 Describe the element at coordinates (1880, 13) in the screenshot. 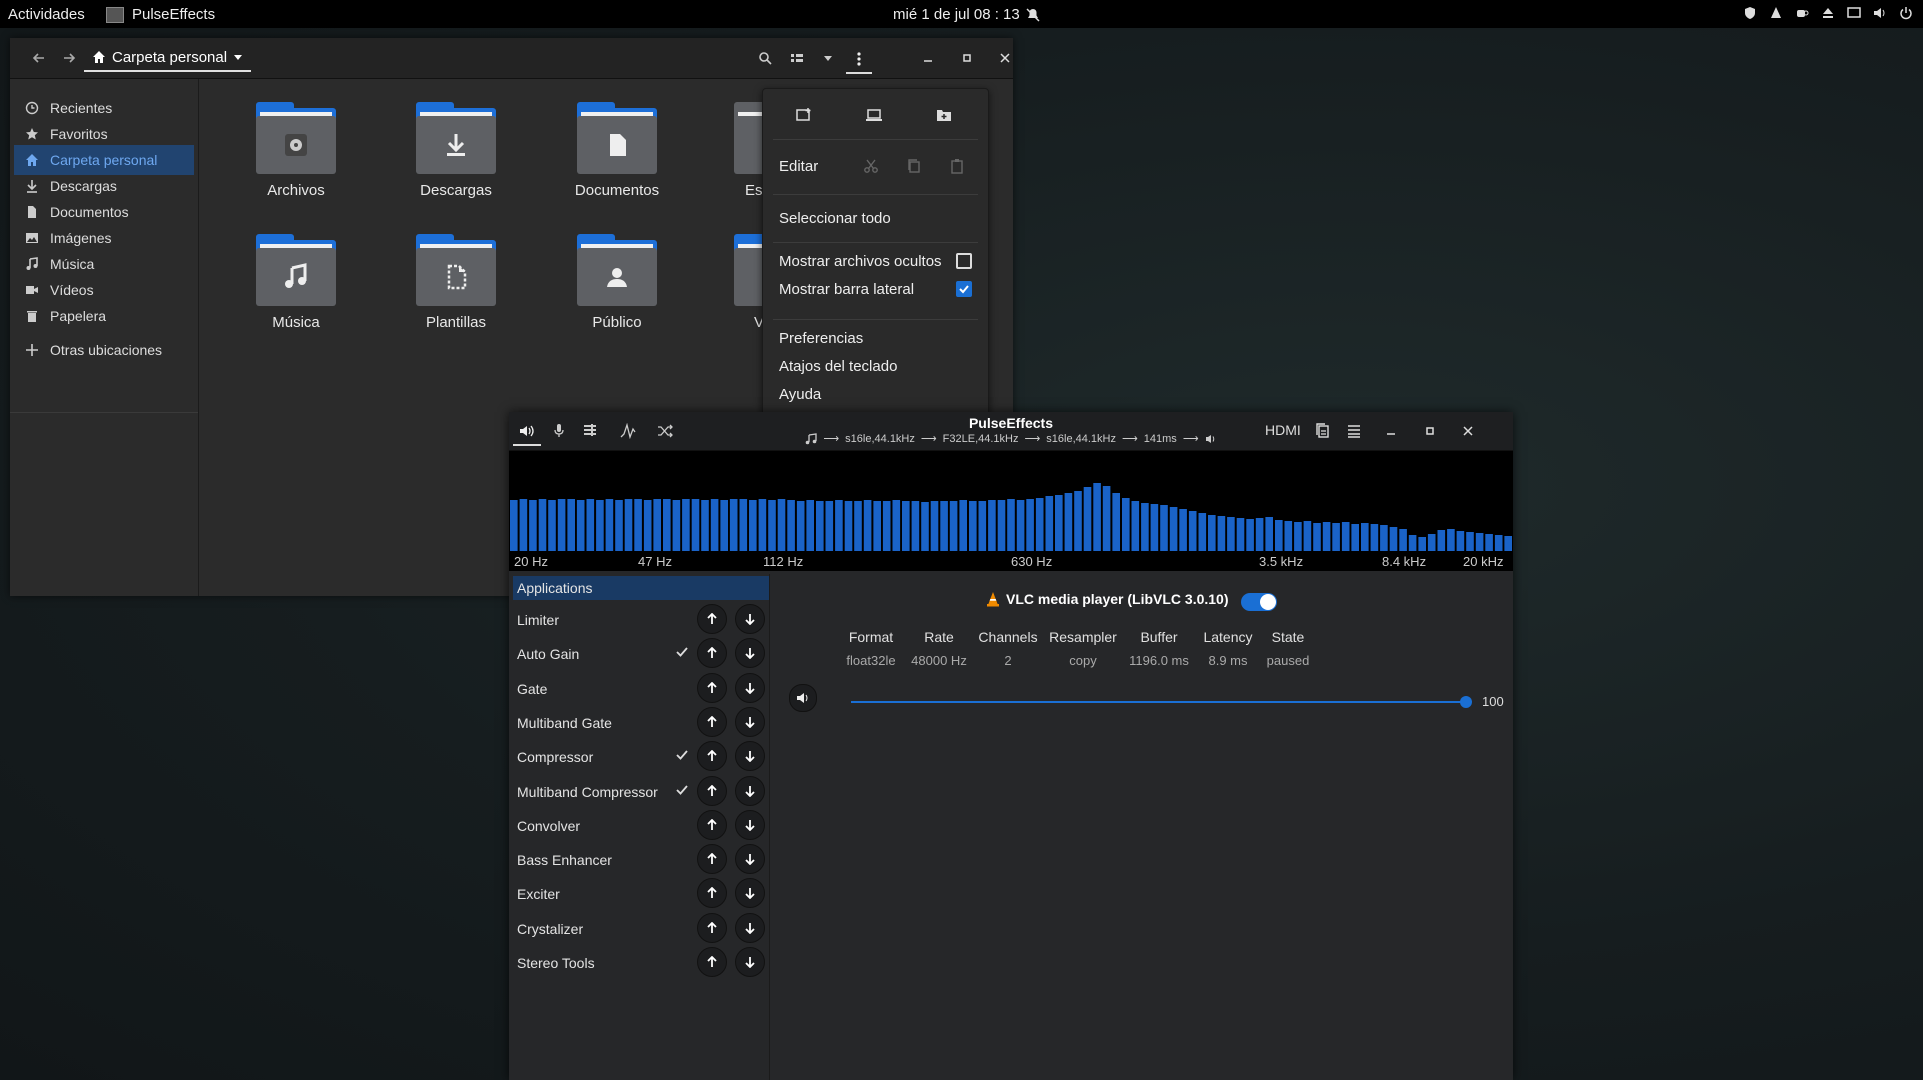

I see `volume-tray-icon` at that location.